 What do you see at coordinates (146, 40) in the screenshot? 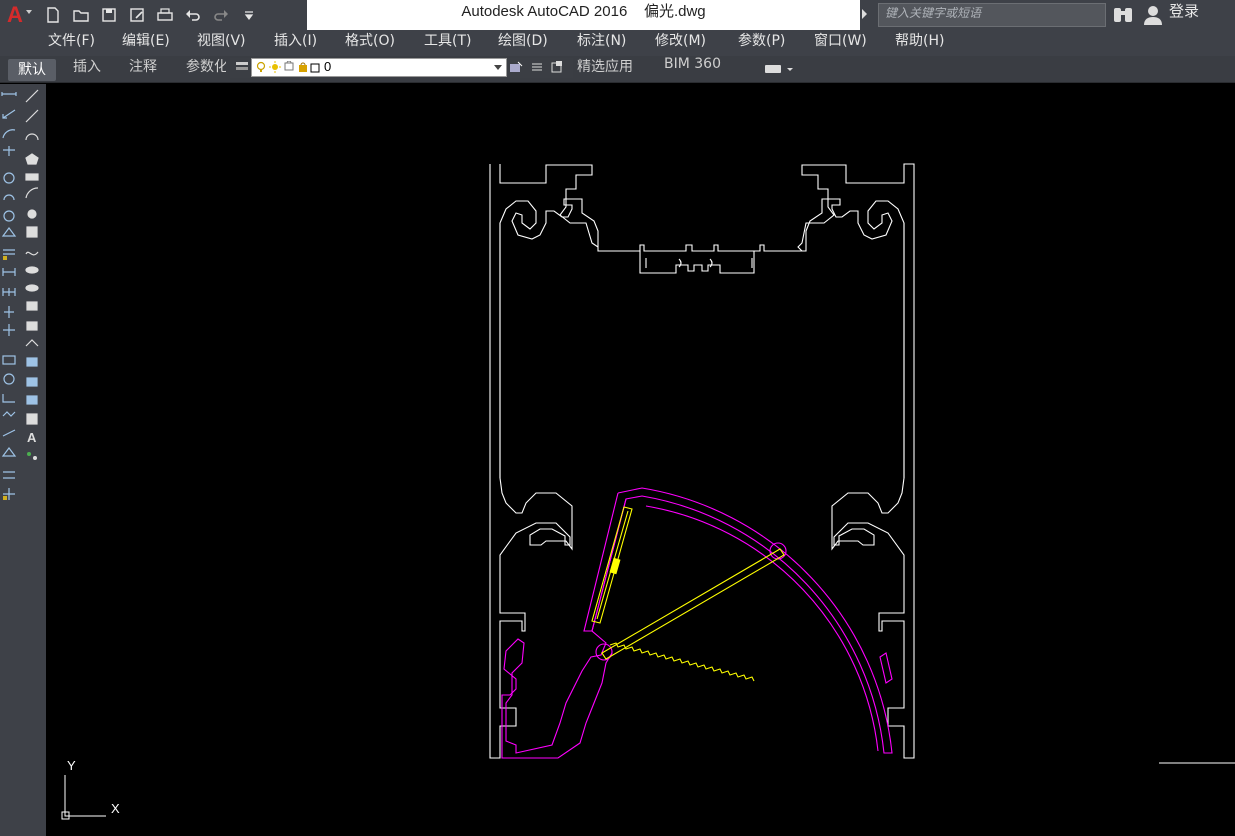
I see `menu-edit: 编辑(E)` at bounding box center [146, 40].